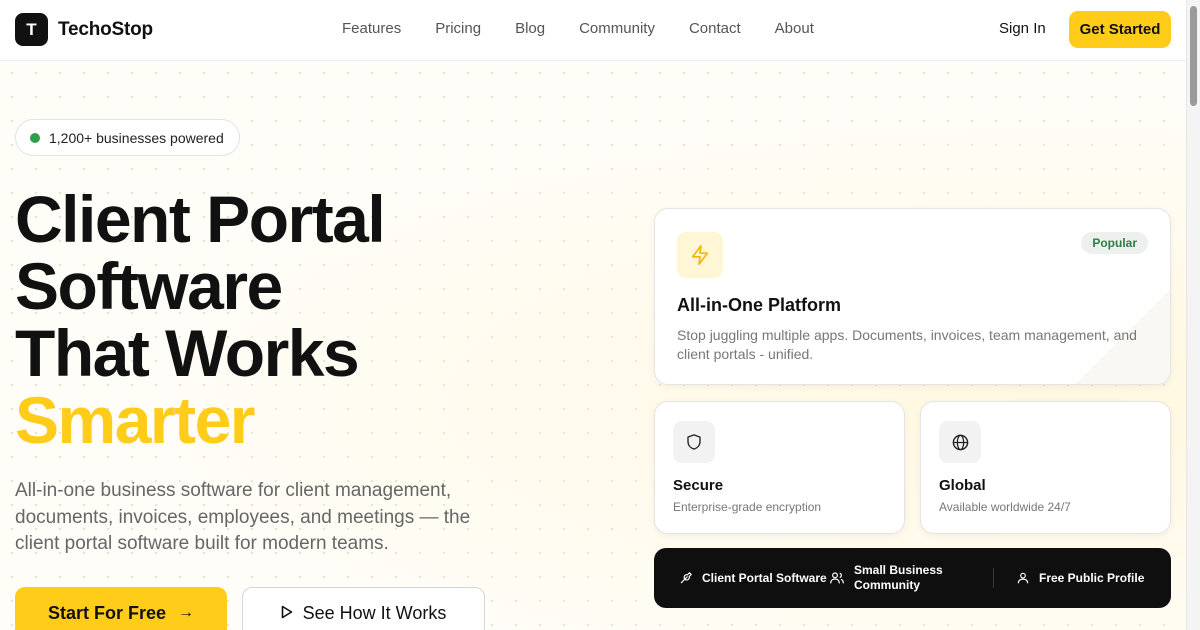  I want to click on status-dot-icon, so click(35, 137).